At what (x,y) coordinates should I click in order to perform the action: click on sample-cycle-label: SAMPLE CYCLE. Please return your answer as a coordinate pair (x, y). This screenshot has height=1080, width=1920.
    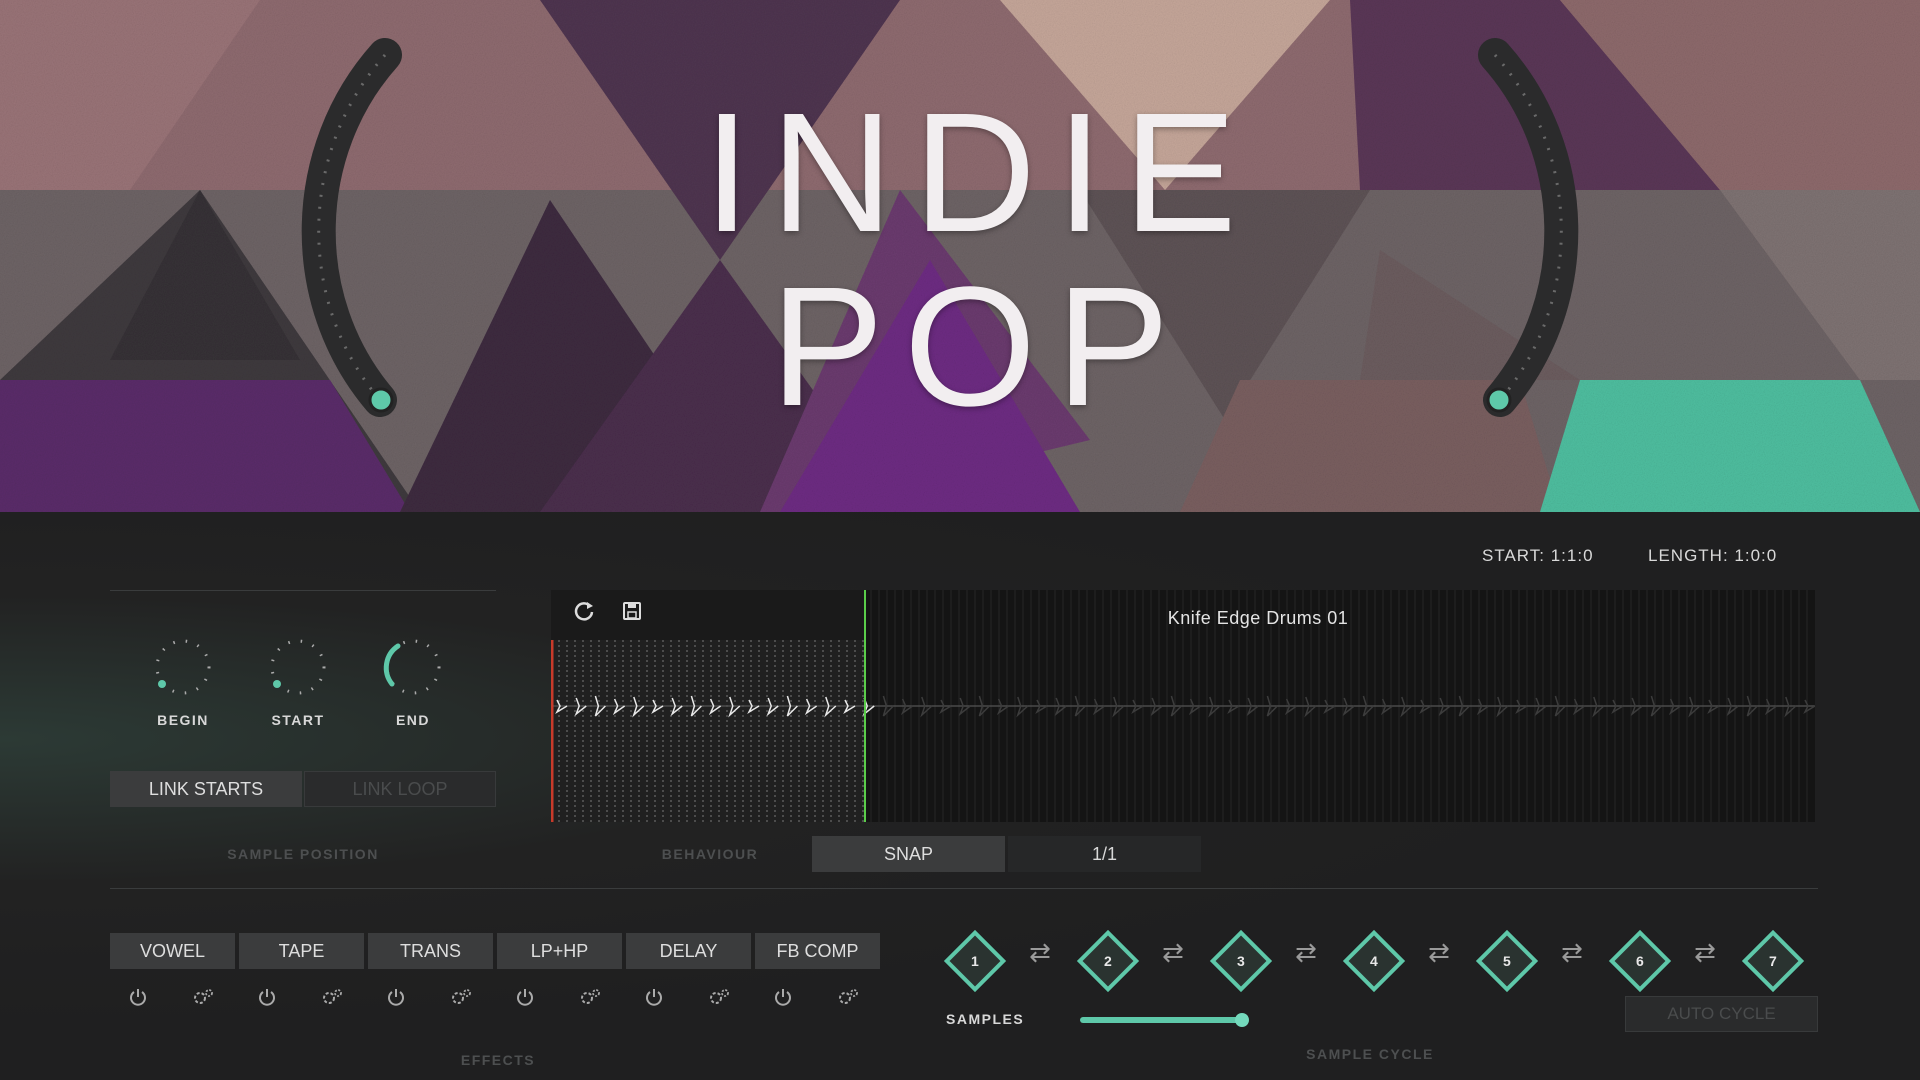
    Looking at the image, I should click on (1370, 1054).